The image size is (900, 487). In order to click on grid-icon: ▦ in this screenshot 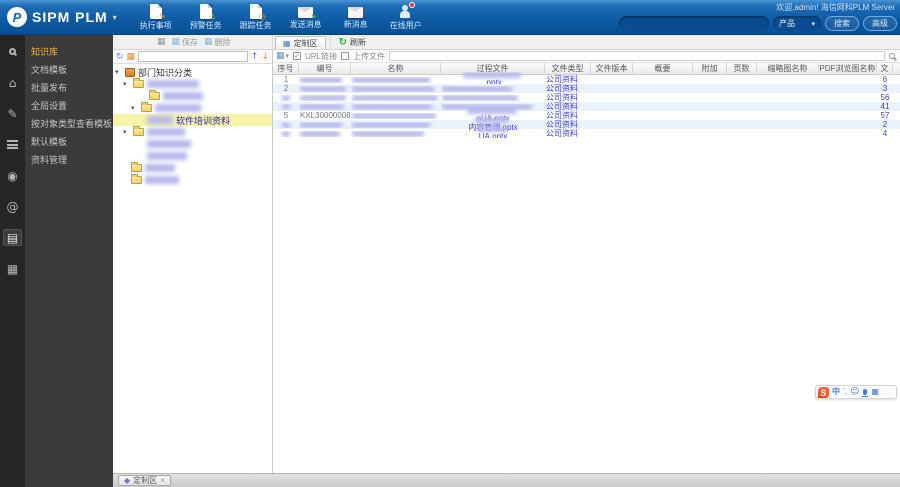, I will do `click(161, 42)`.